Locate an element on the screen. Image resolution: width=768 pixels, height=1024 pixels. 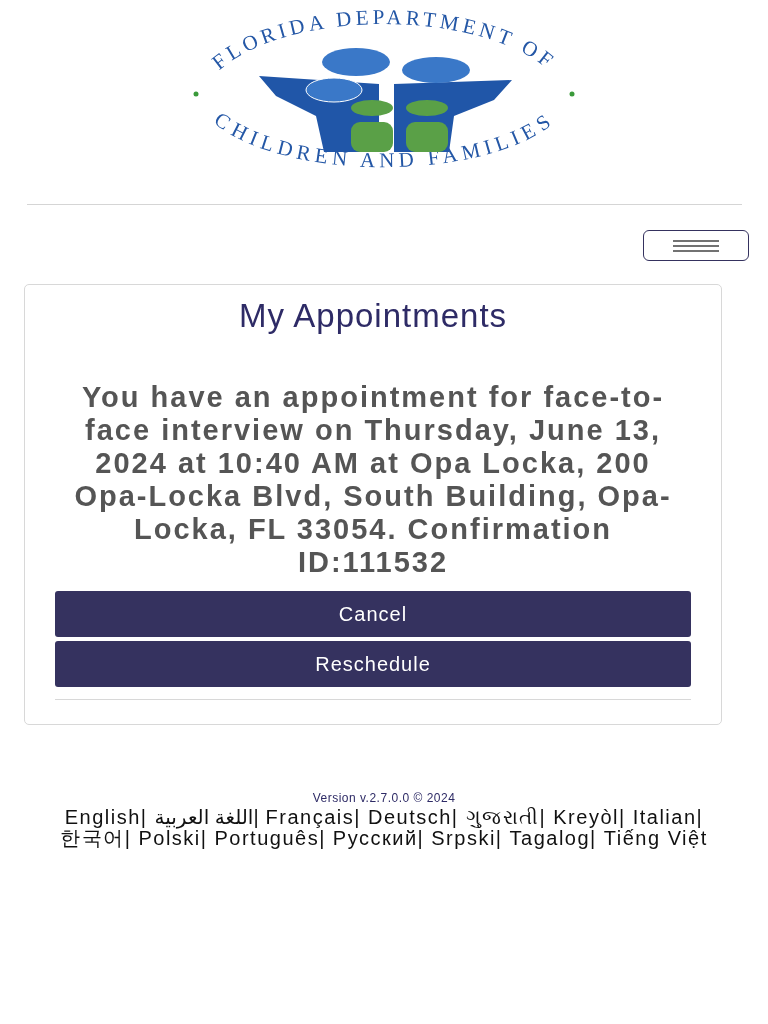
language-link: Tiếng Việt is located at coordinates (655, 838).